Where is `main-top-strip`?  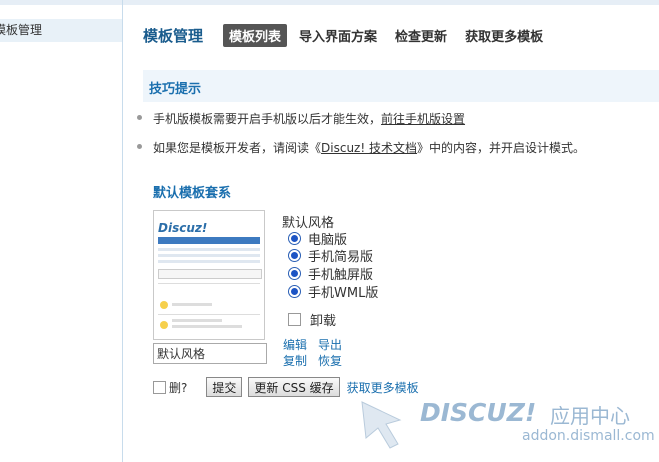
main-top-strip is located at coordinates (391, 2).